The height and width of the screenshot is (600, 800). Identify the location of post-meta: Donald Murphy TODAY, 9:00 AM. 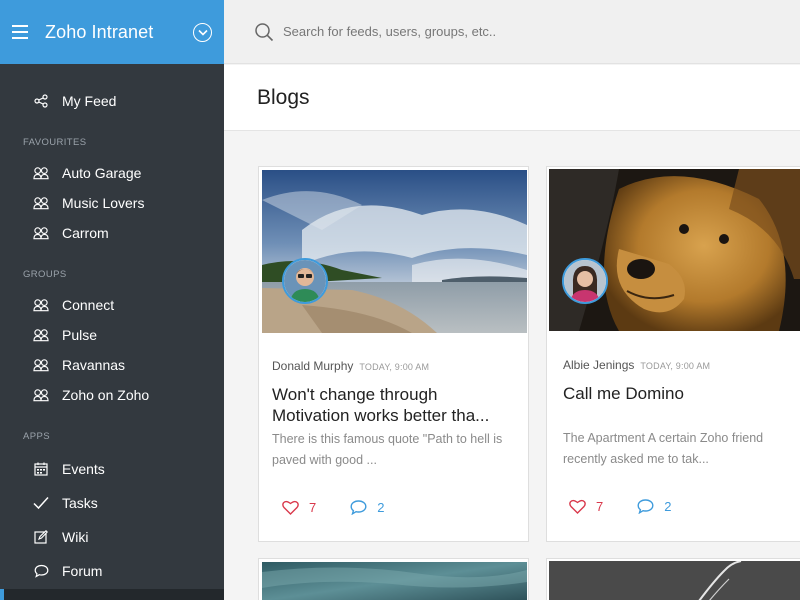
(350, 366).